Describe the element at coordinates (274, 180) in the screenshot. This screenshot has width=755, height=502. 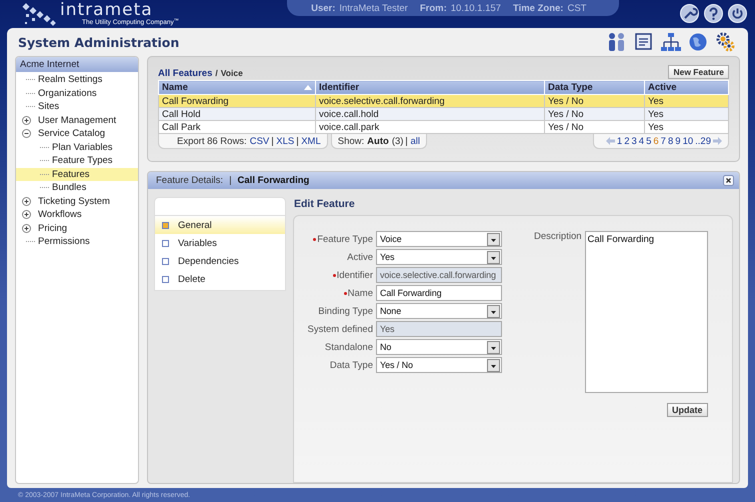
I see `details-title: Call Forwarding` at that location.